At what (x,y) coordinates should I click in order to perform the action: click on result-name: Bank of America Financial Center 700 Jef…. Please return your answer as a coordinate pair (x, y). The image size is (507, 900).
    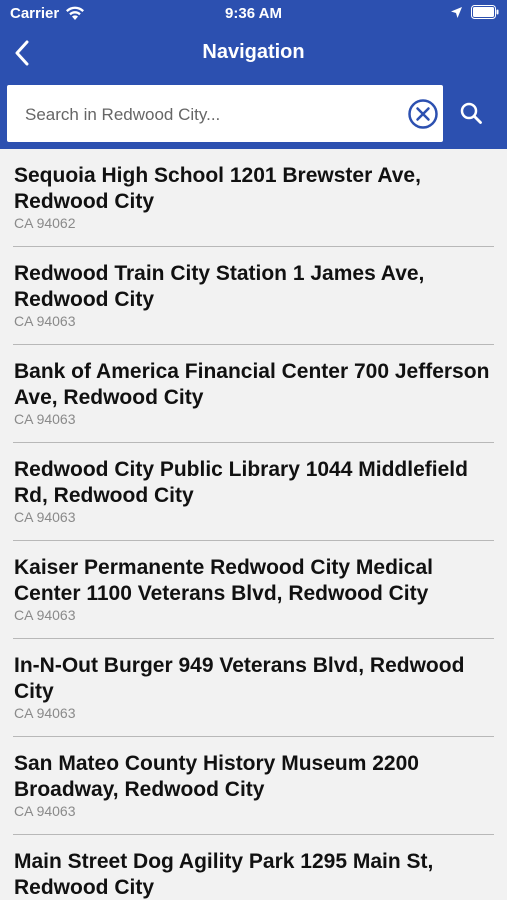
    Looking at the image, I should click on (252, 384).